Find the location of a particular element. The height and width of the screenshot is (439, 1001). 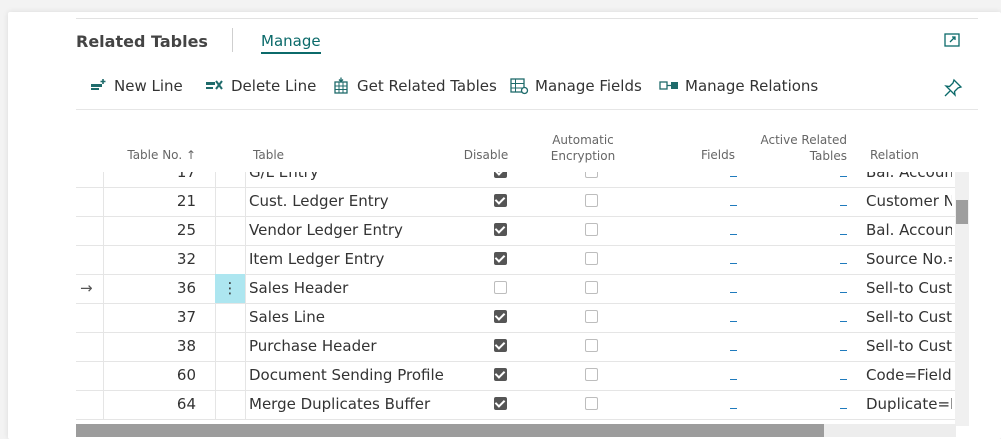

cell-table-no: 36 is located at coordinates (166, 288).